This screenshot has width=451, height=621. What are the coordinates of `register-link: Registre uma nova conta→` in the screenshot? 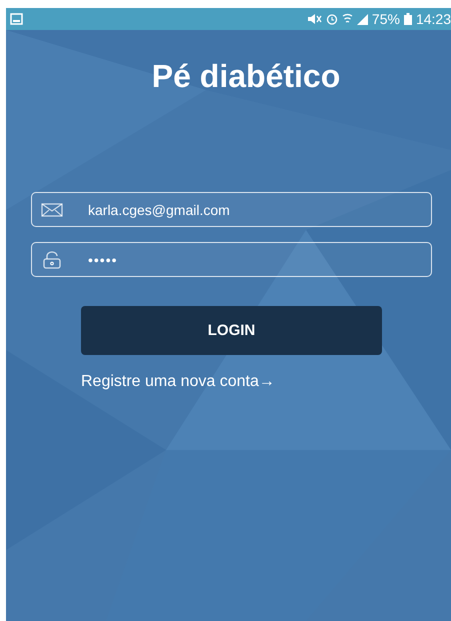 It's located at (178, 382).